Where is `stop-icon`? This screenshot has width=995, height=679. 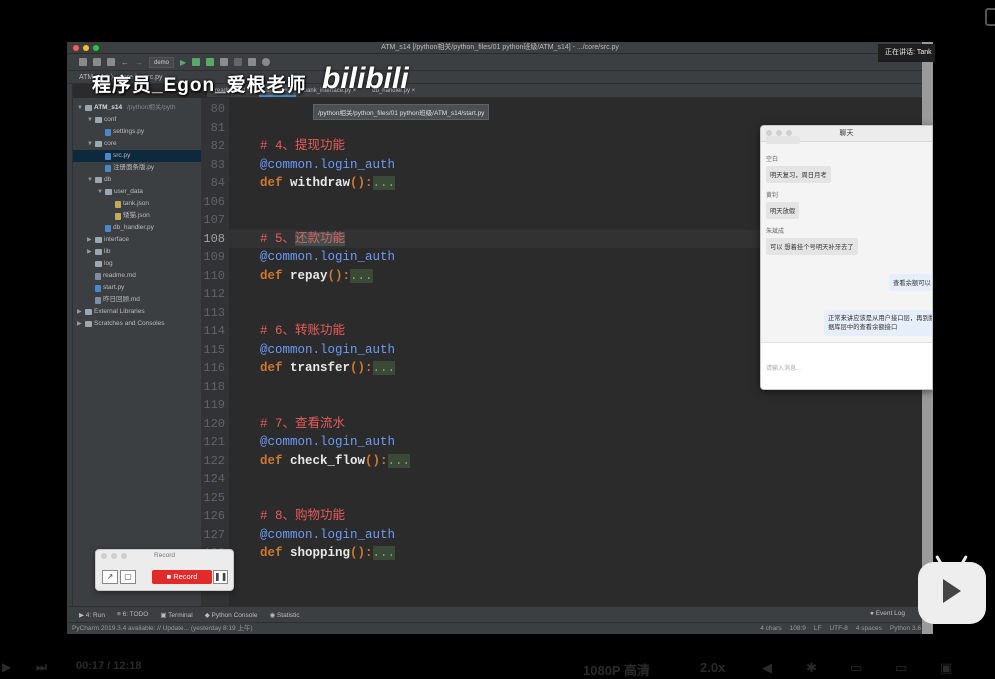
stop-icon is located at coordinates (238, 62).